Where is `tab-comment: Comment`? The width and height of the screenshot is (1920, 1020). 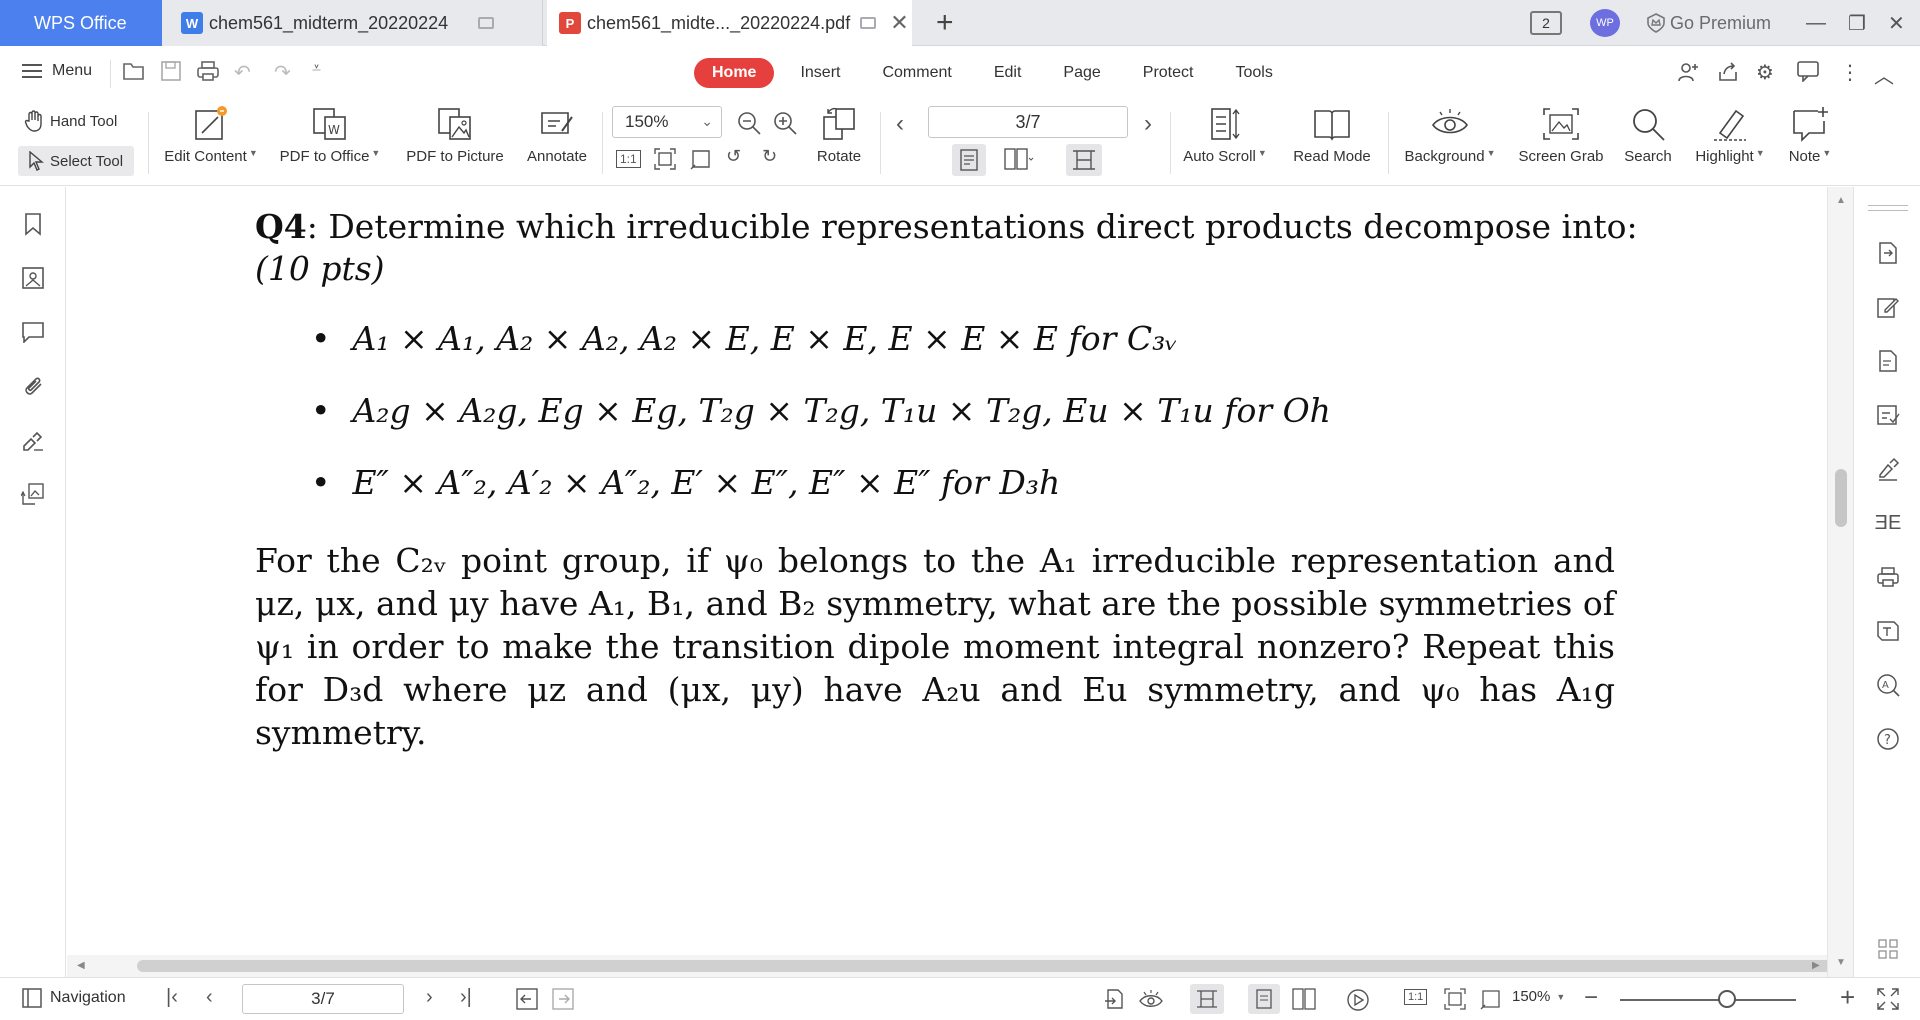 tab-comment: Comment is located at coordinates (916, 73).